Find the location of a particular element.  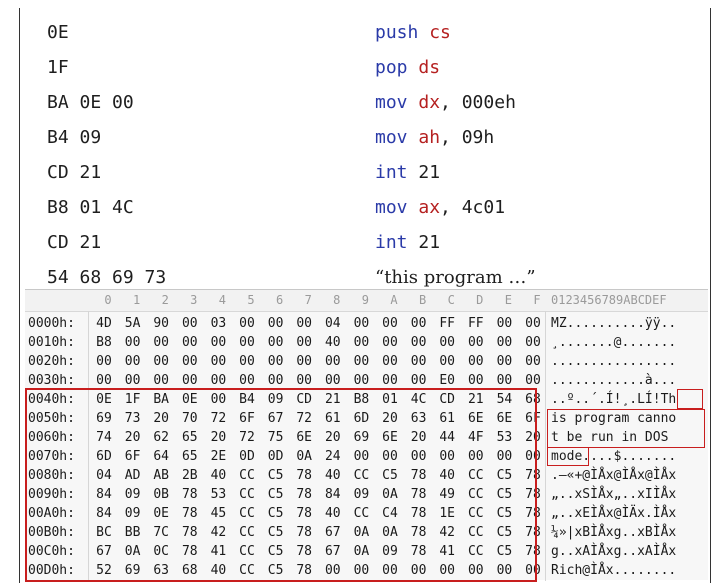

hex-byte: 65 is located at coordinates (190, 457).